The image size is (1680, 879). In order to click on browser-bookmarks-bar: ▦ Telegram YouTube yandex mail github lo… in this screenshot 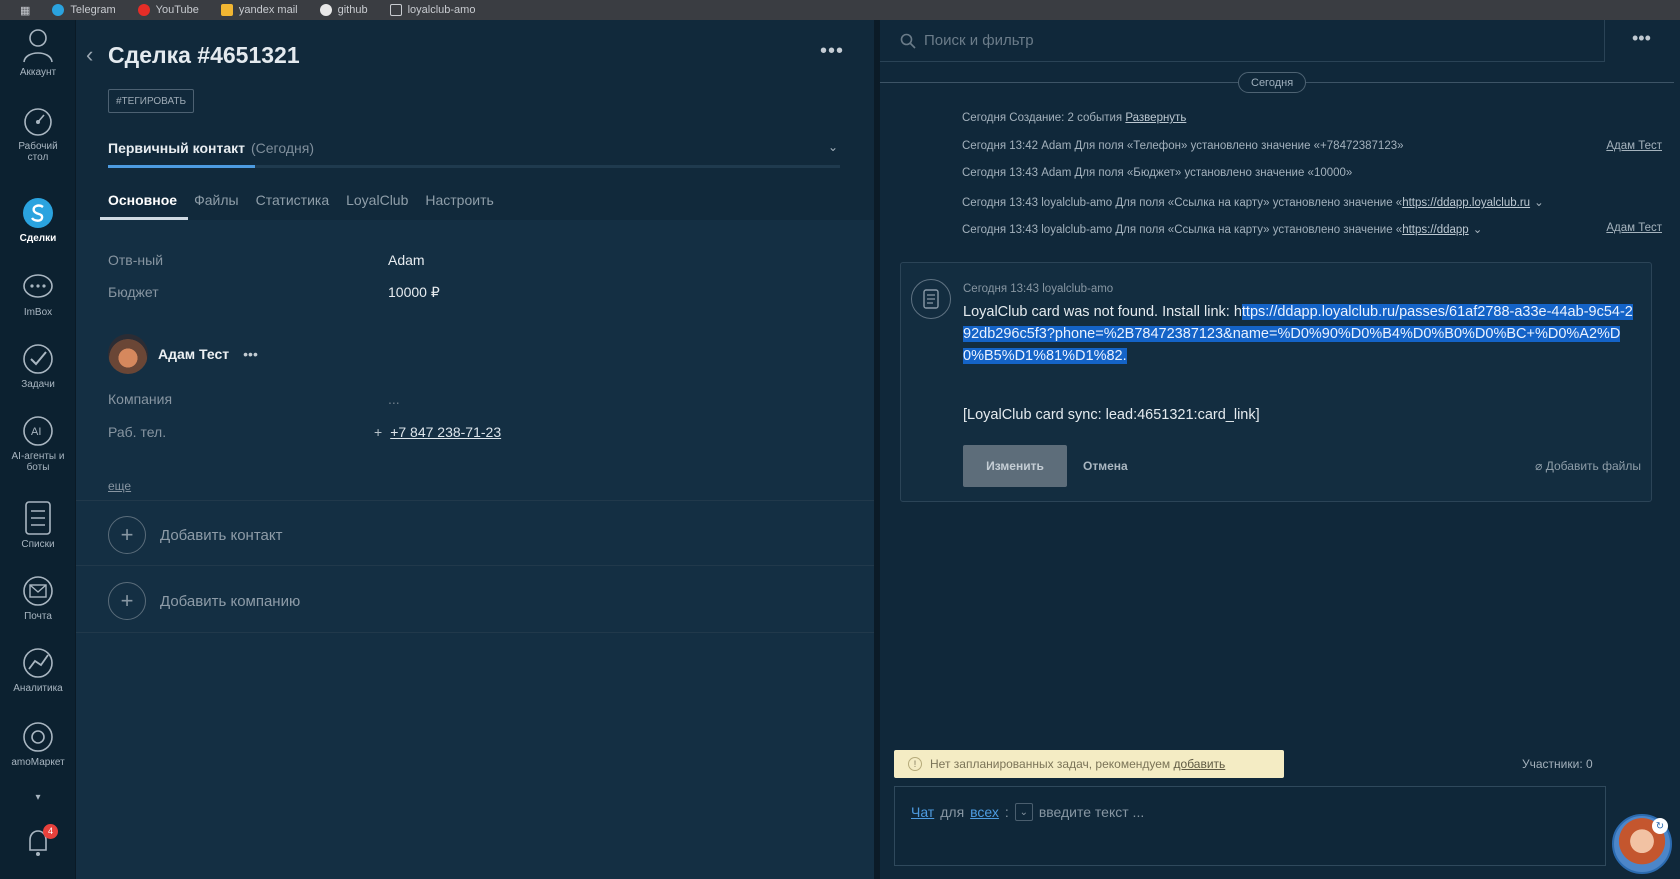, I will do `click(840, 10)`.